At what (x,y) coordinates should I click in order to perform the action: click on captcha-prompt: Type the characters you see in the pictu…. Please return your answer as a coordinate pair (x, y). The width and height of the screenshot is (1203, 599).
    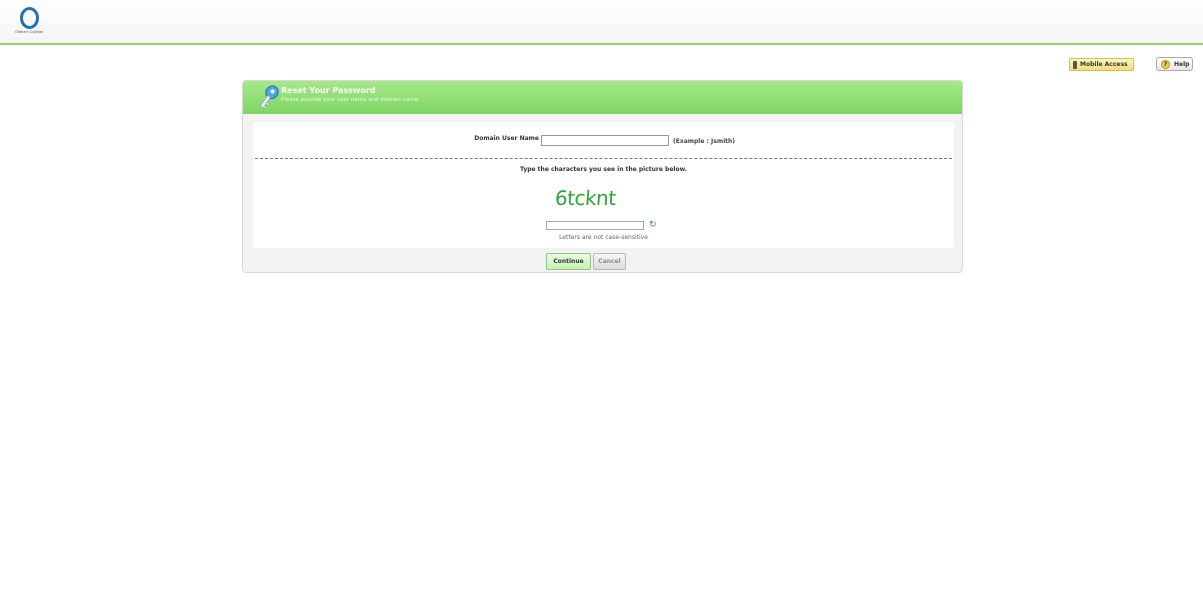
    Looking at the image, I should click on (603, 169).